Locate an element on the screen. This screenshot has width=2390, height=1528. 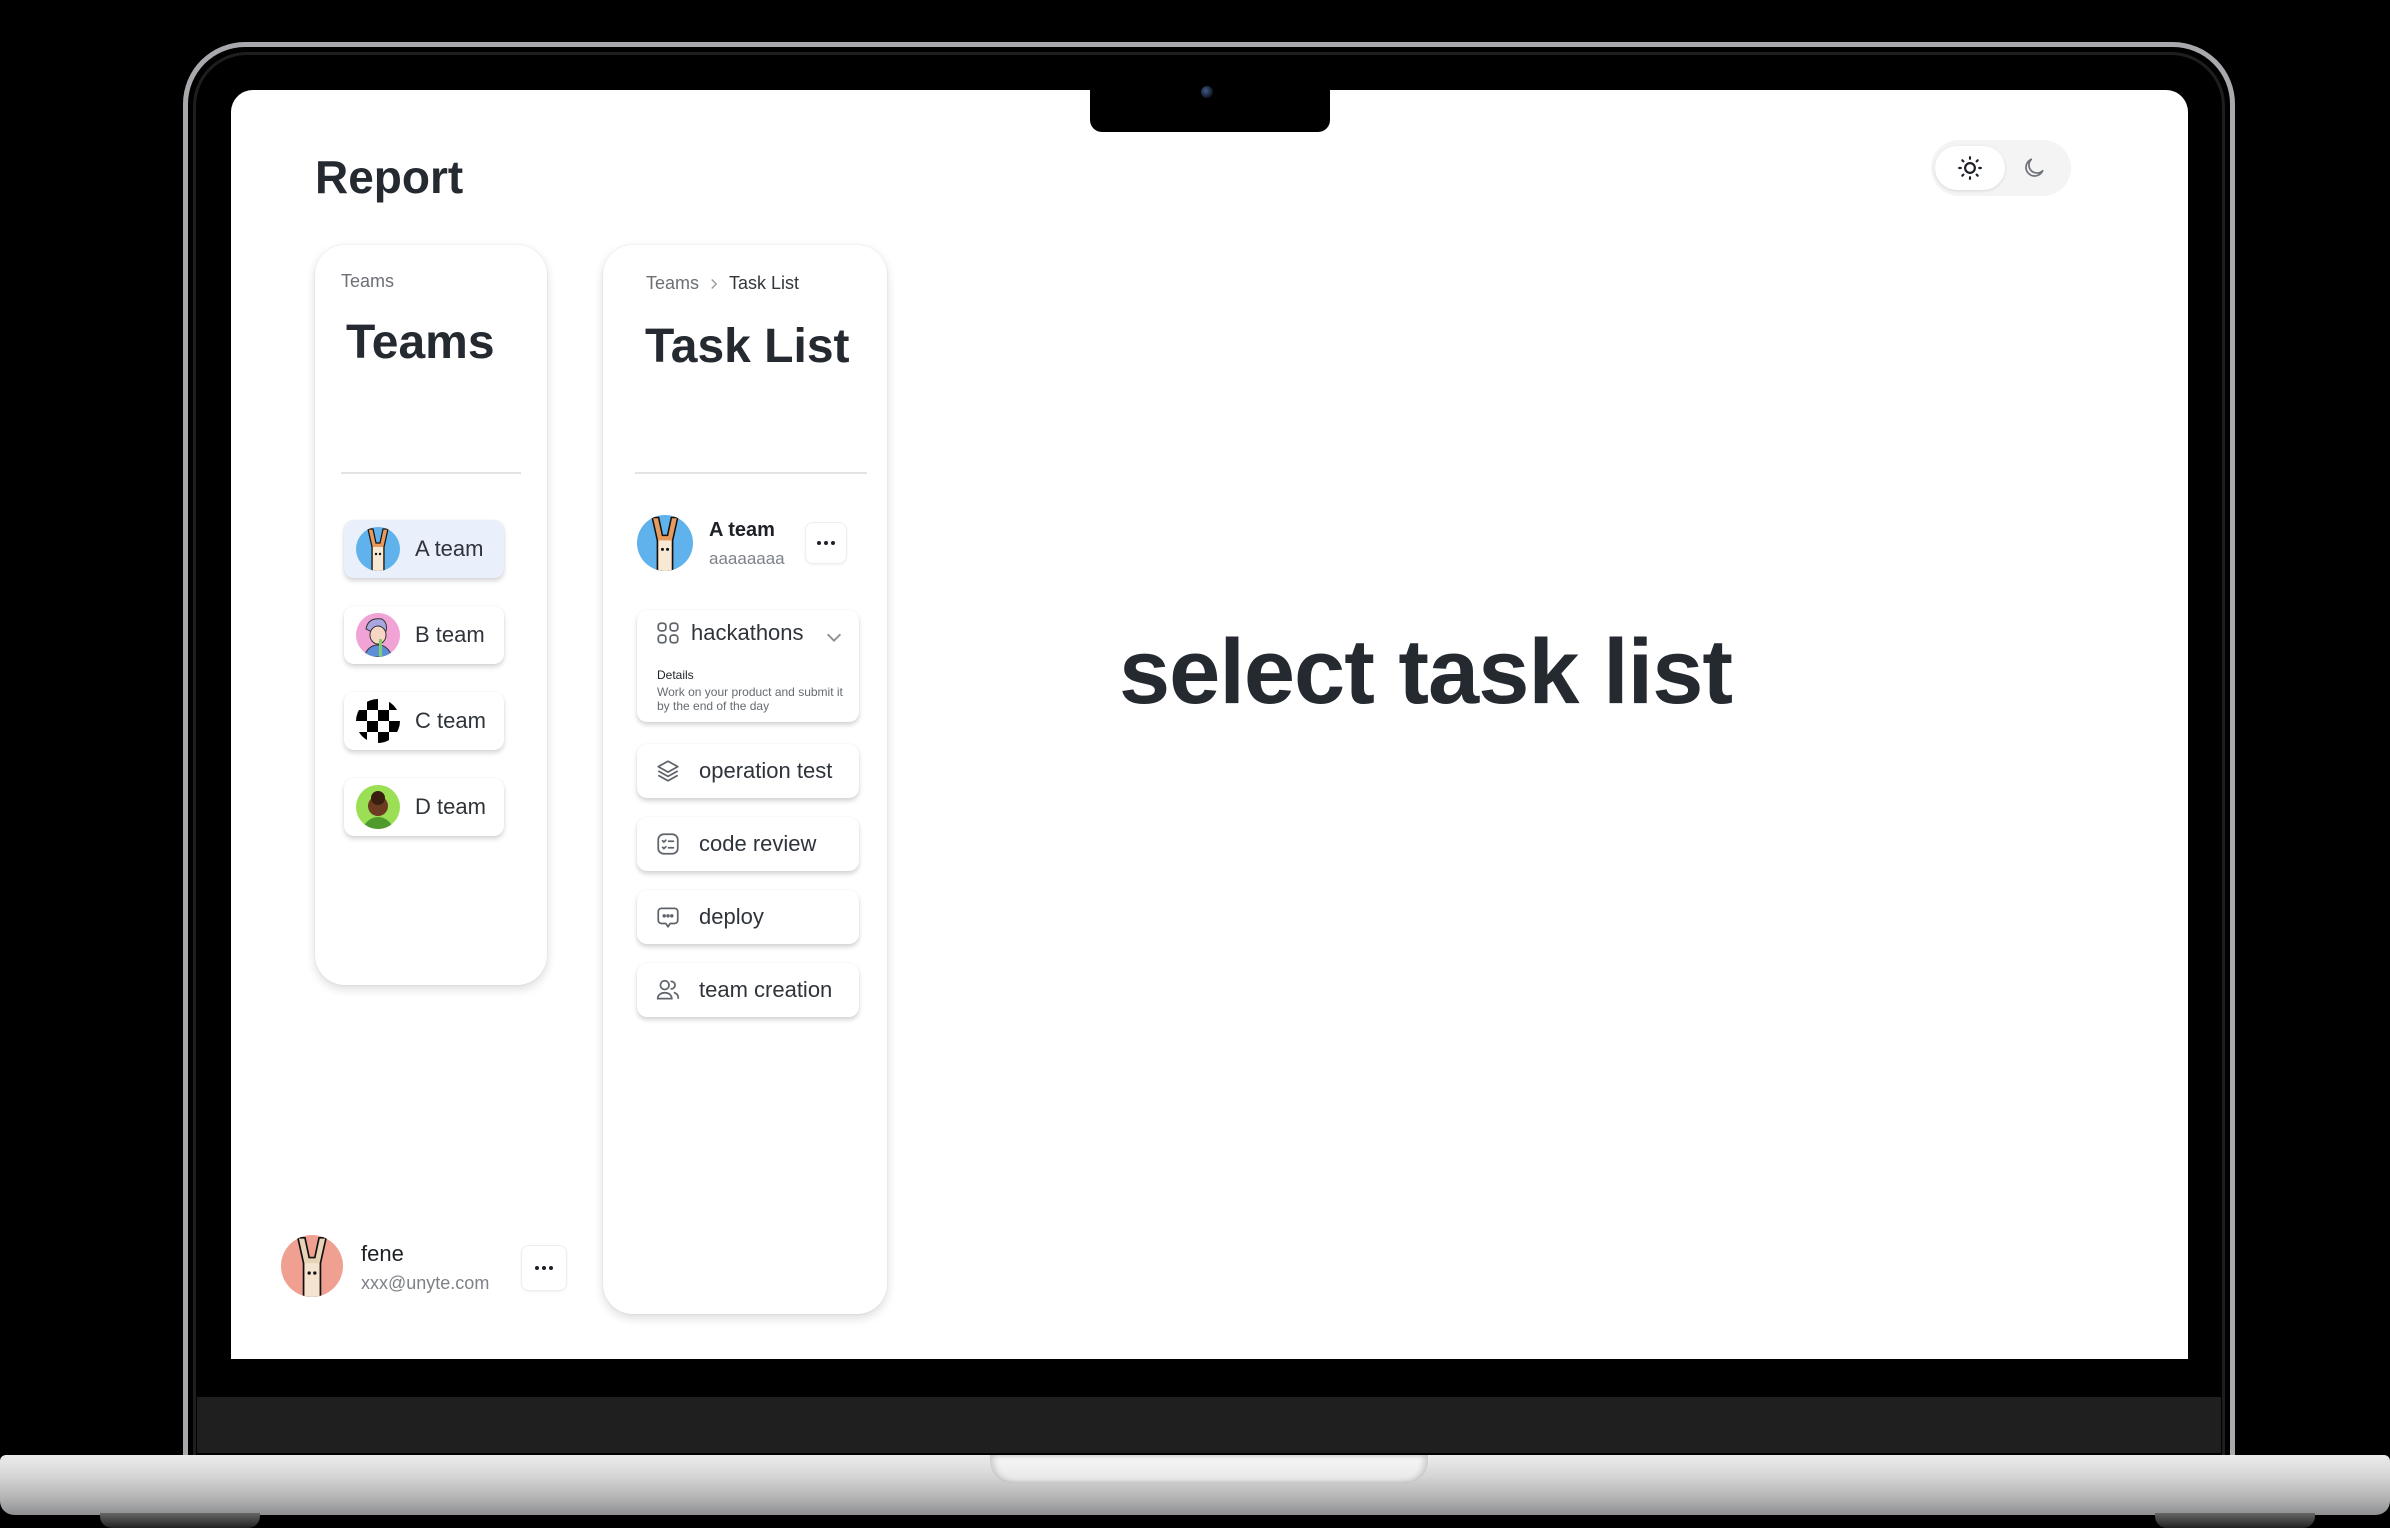
moon-icon is located at coordinates (2034, 167).